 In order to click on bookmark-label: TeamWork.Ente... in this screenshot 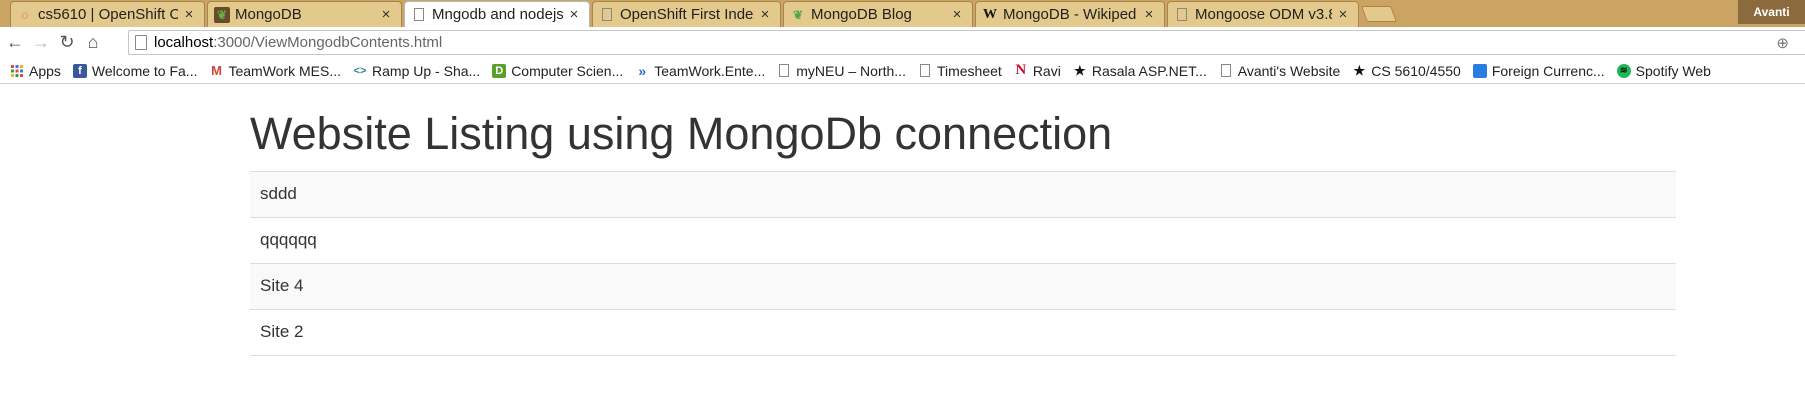, I will do `click(710, 70)`.